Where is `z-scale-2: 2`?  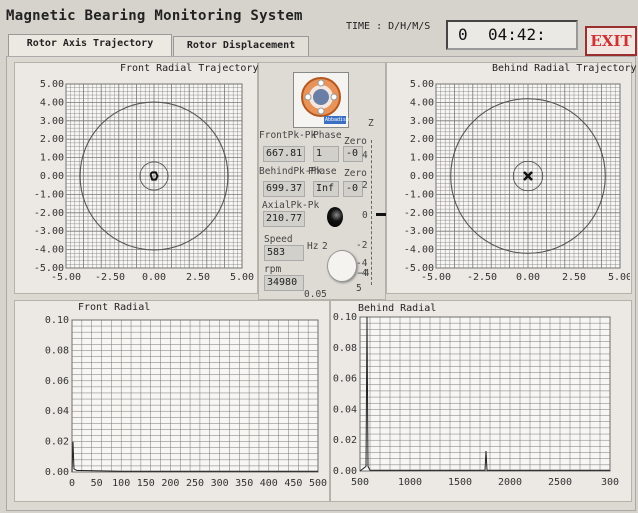 z-scale-2: 2 is located at coordinates (365, 185).